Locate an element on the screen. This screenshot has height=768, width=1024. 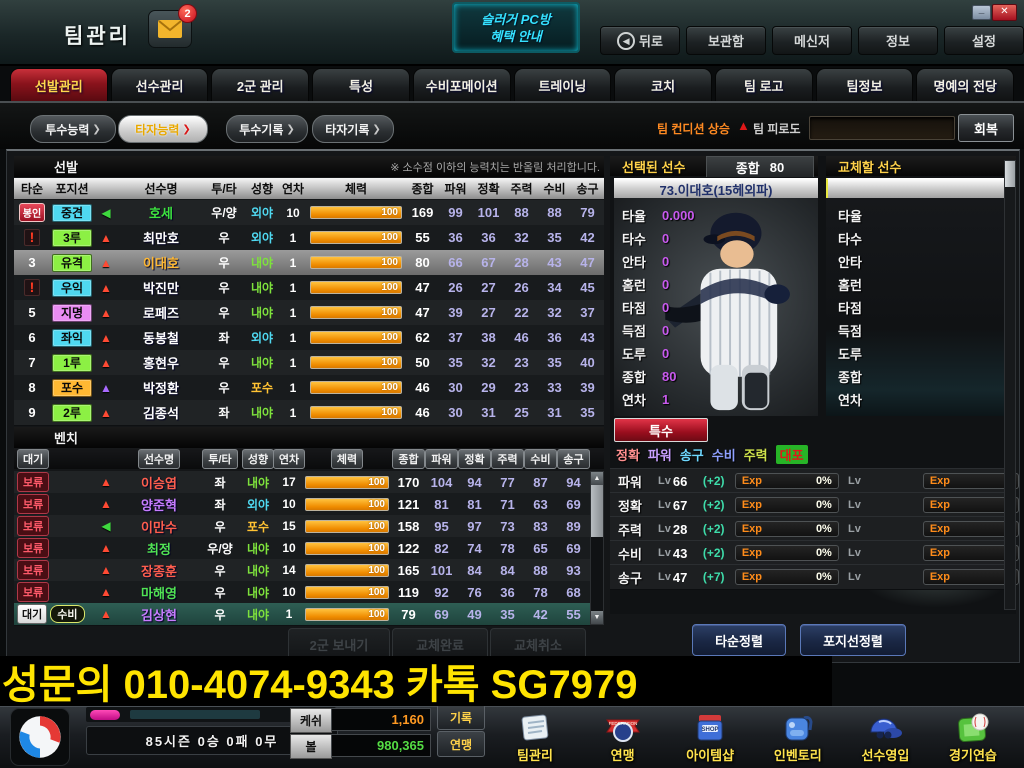
starter-row: 봉인 중견 ◀ 호세 우/양 외야 10 100 169 99 101 88 88 79 is located at coordinates (309, 213).